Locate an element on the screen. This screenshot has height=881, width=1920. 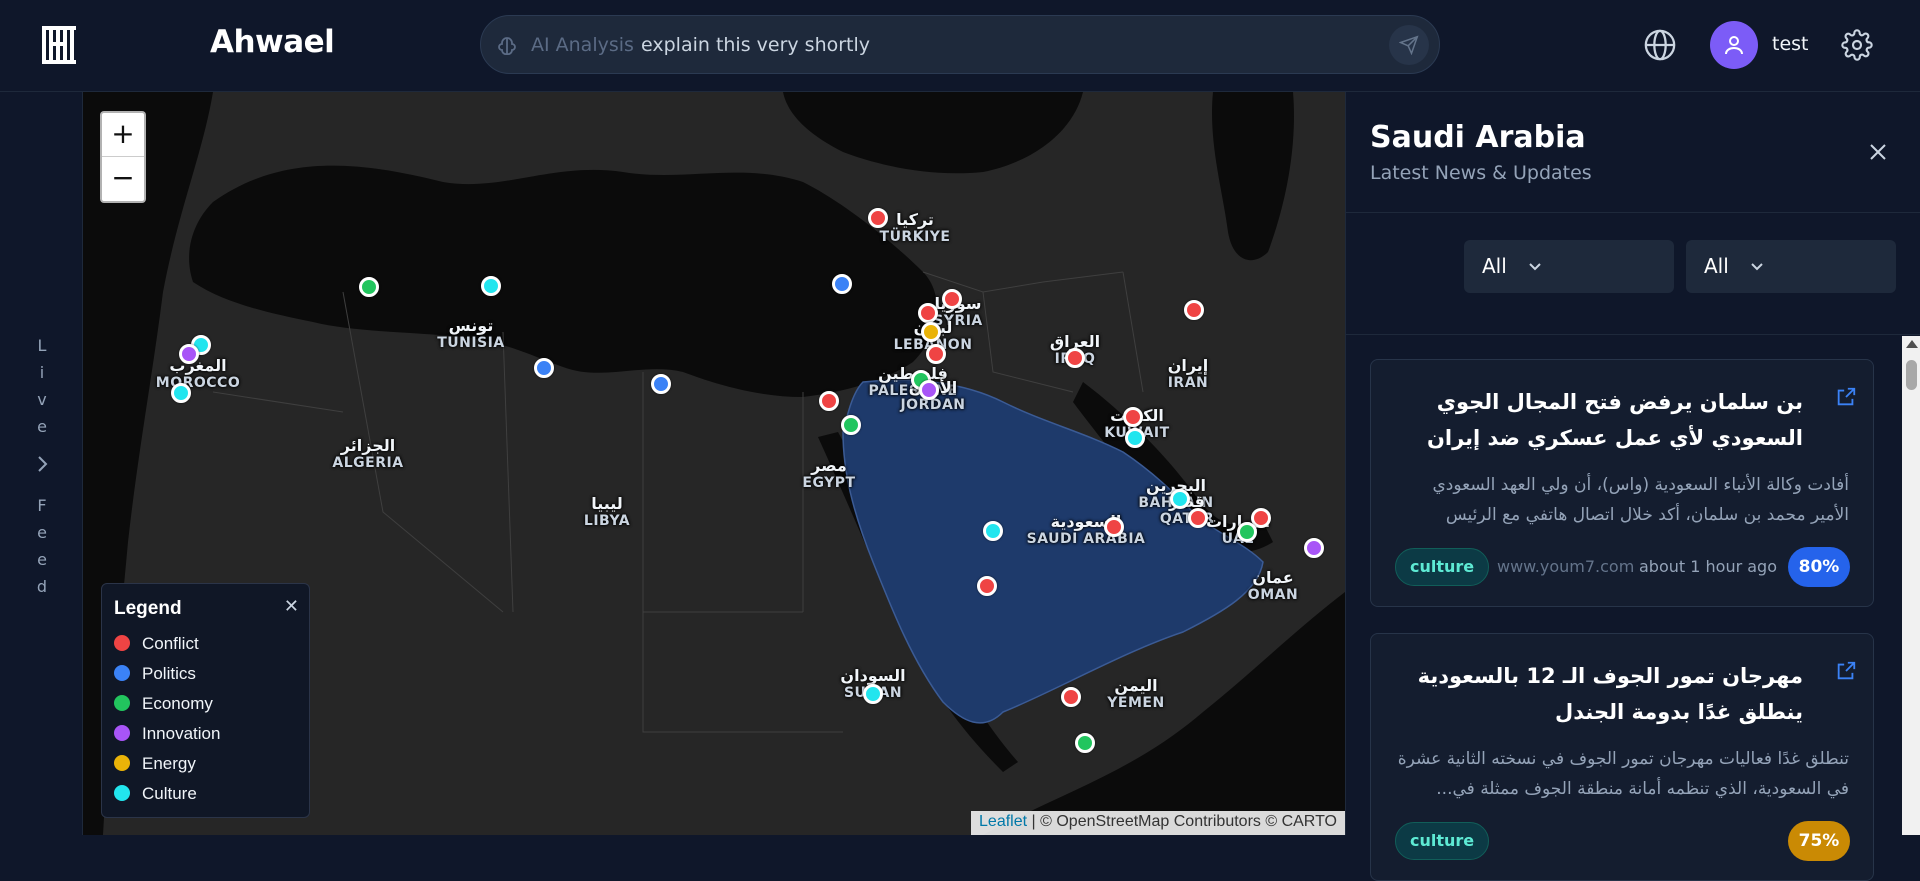
legend-item-economy: Economy is located at coordinates (163, 706).